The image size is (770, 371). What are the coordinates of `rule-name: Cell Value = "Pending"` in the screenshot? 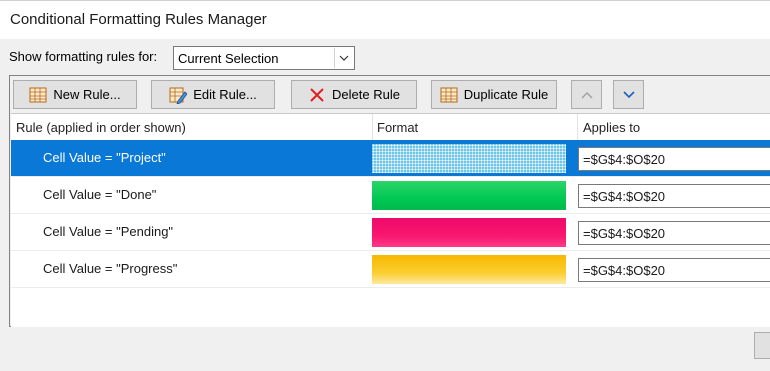 It's located at (108, 231).